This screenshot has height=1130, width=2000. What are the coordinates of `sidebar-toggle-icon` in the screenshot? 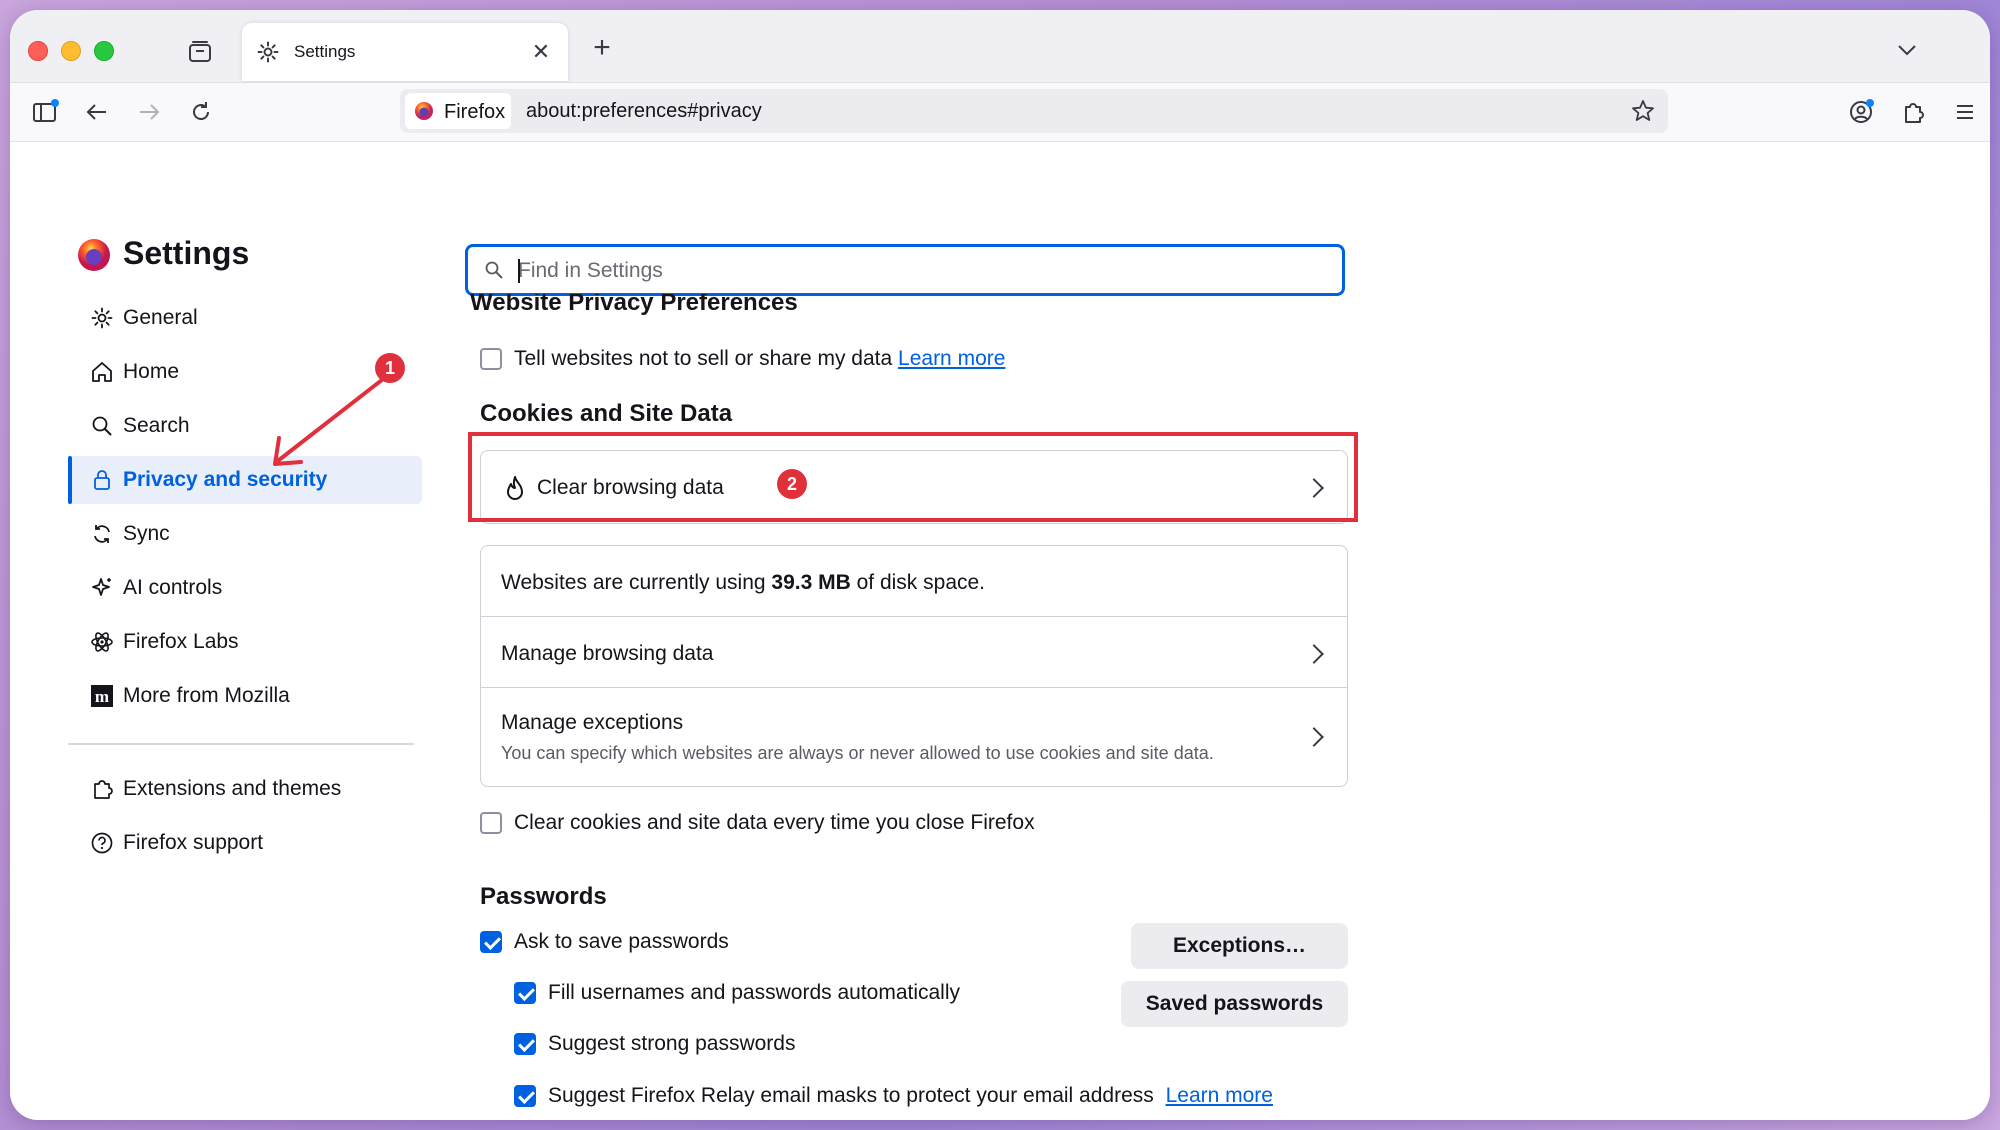 It's located at (45, 112).